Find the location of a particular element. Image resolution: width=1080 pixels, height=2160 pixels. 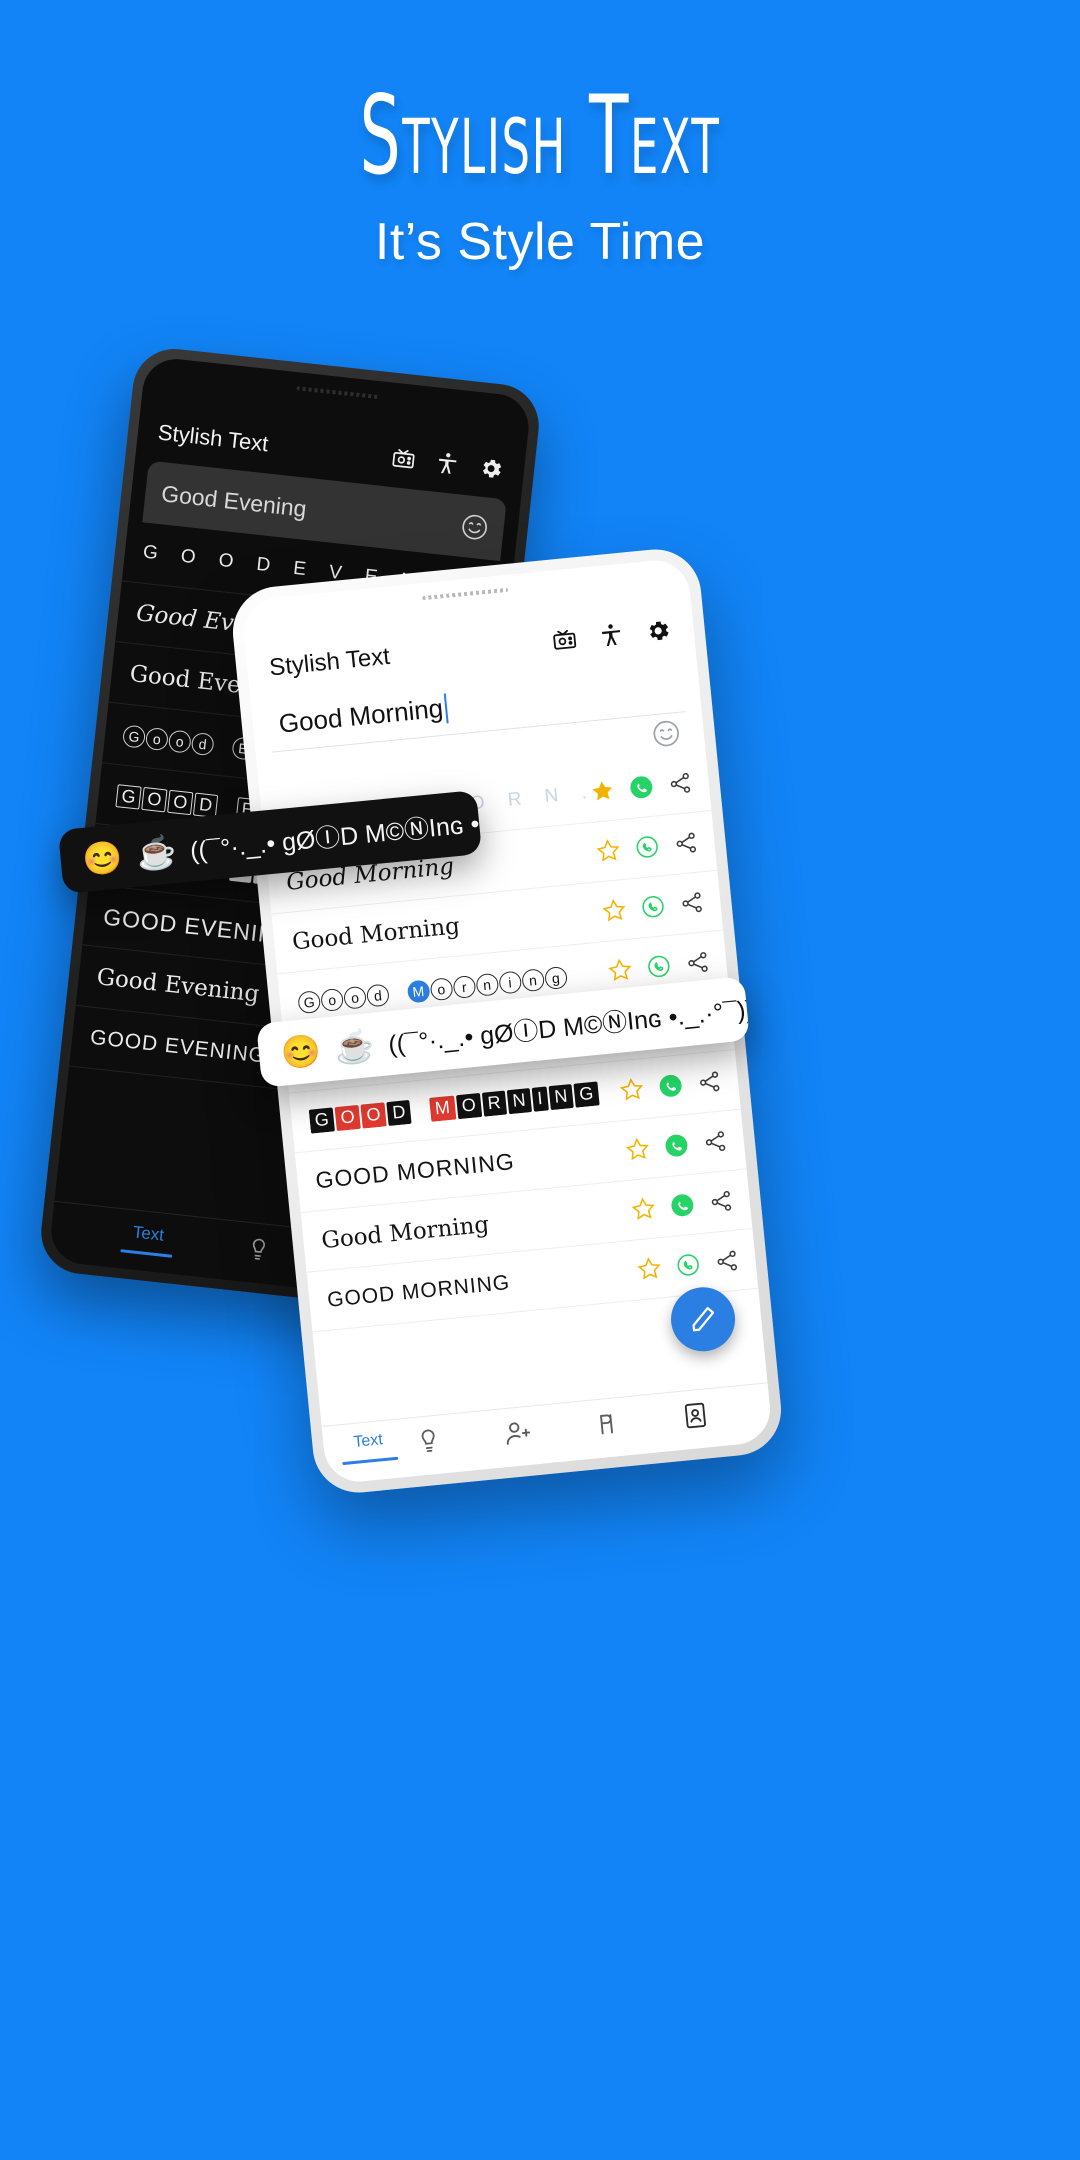

person-icon is located at coordinates (547, 1430).